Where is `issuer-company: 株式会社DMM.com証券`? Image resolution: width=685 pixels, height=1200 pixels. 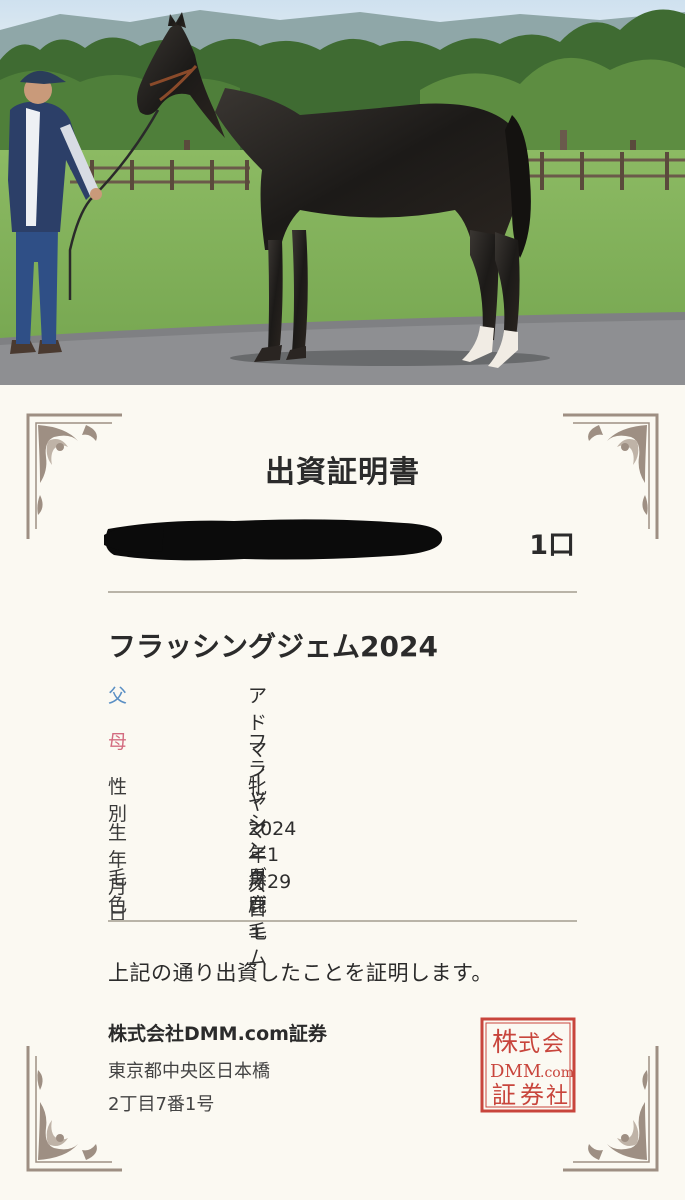
issuer-company: 株式会社DMM.com証券 is located at coordinates (217, 1034).